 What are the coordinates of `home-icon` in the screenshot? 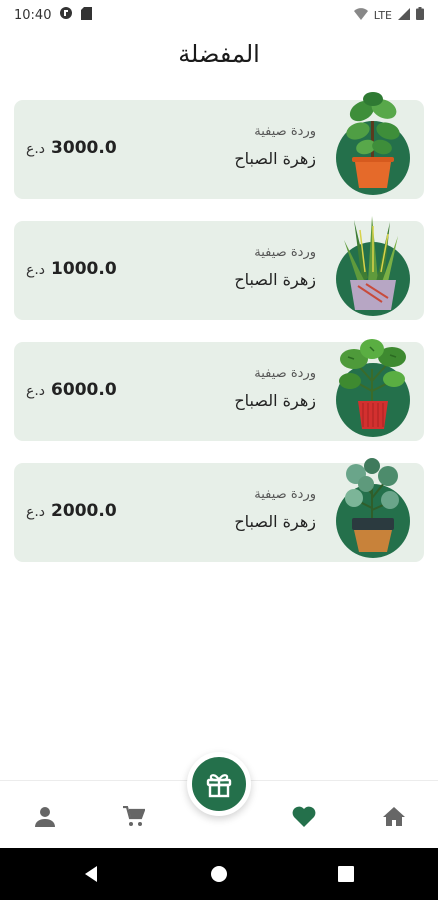 It's located at (394, 817).